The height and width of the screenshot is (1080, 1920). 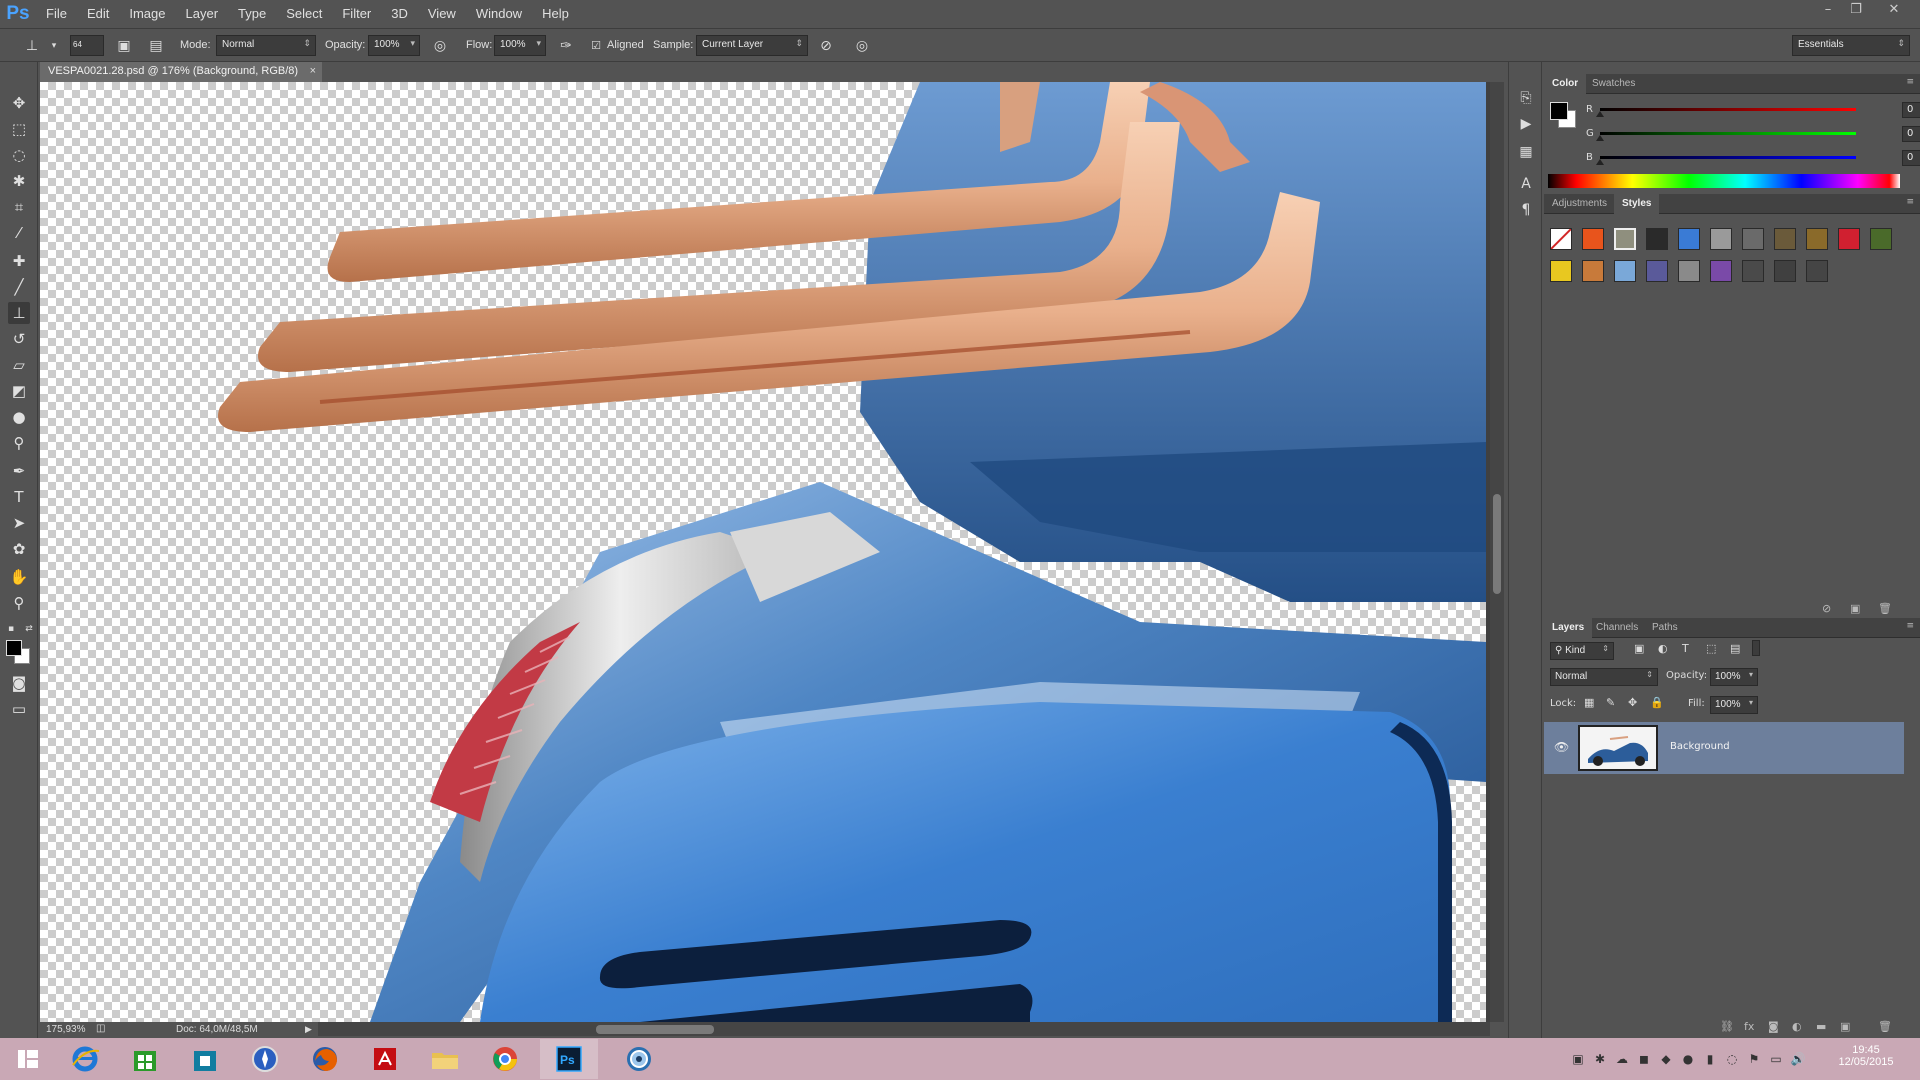 What do you see at coordinates (85, 1059) in the screenshot?
I see `taskbar-internet-explorer` at bounding box center [85, 1059].